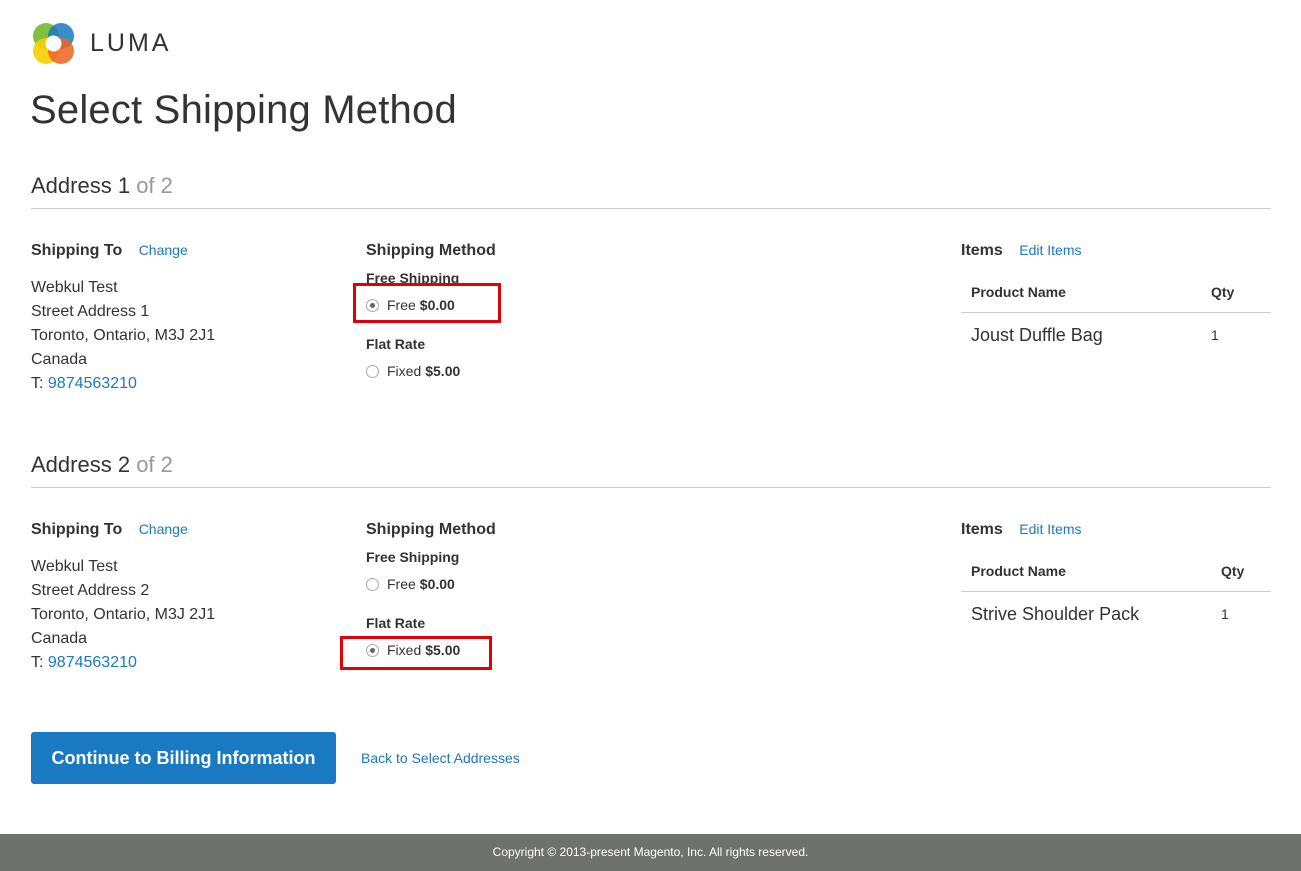 The width and height of the screenshot is (1301, 871). Describe the element at coordinates (516, 571) in the screenshot. I see `method-group-free: Free Shipping Free $0.00` at that location.